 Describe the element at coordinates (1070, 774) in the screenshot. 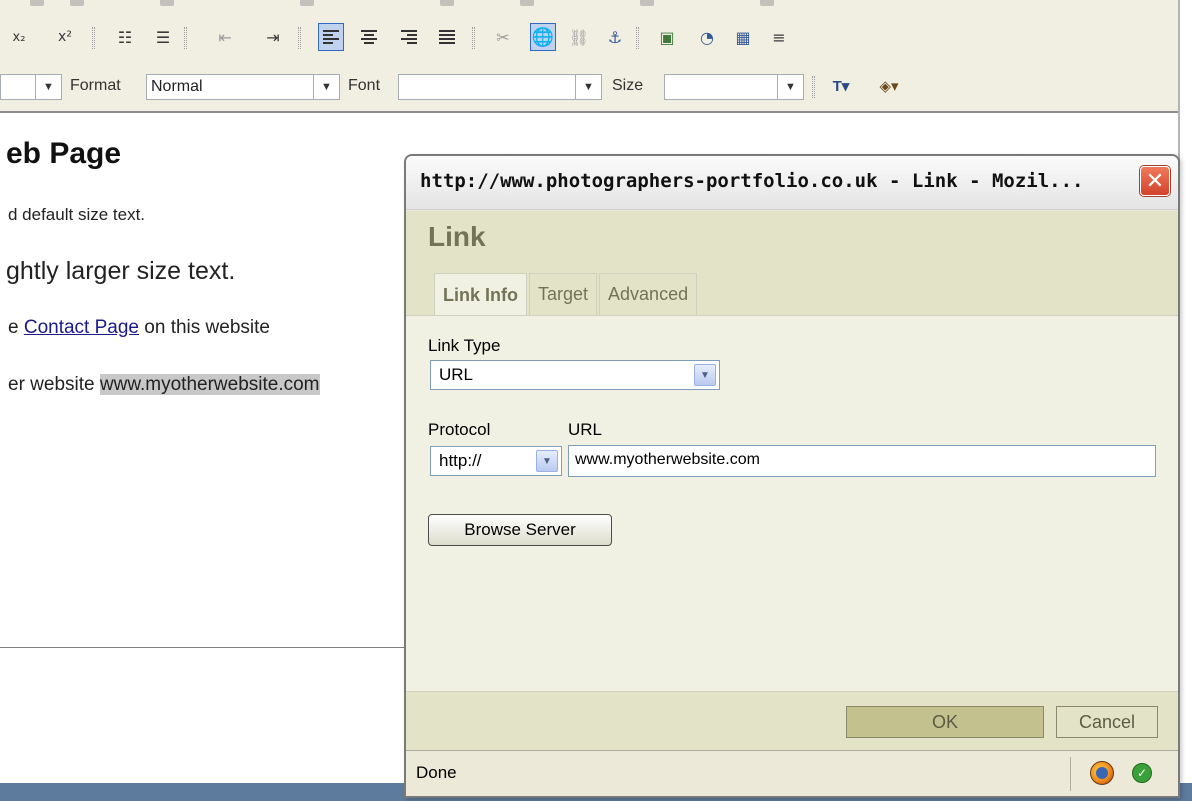

I see `status-divider` at that location.